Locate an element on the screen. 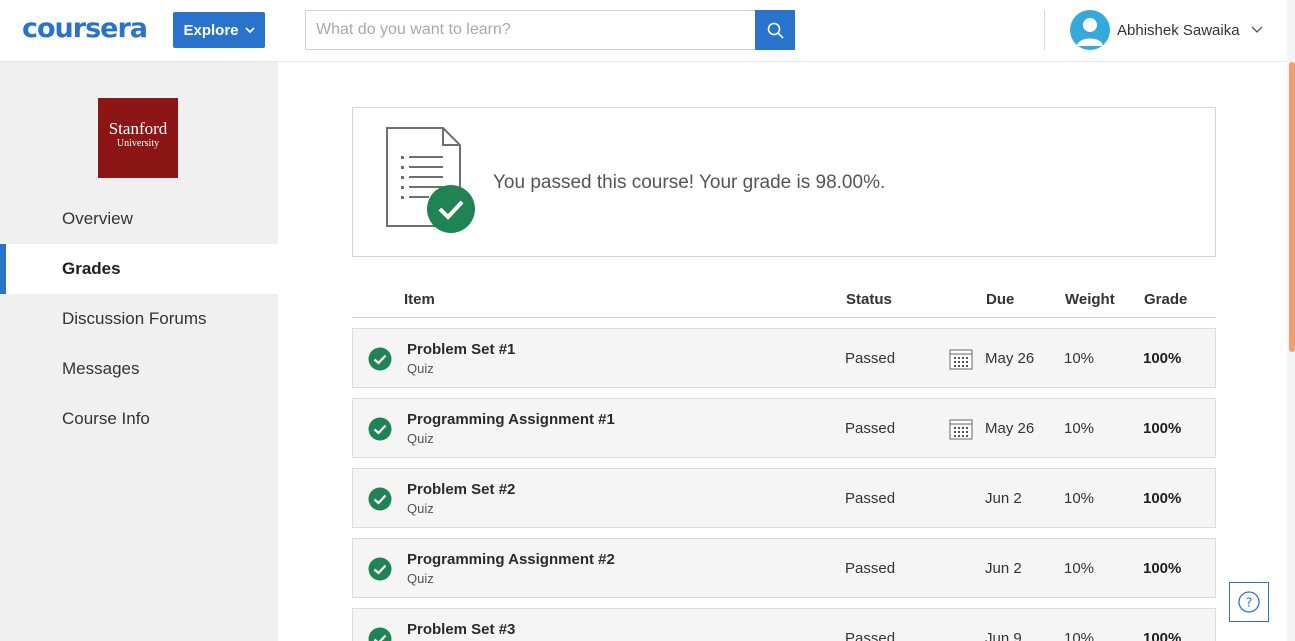  item-title: Problem Set #3 is located at coordinates (461, 629).